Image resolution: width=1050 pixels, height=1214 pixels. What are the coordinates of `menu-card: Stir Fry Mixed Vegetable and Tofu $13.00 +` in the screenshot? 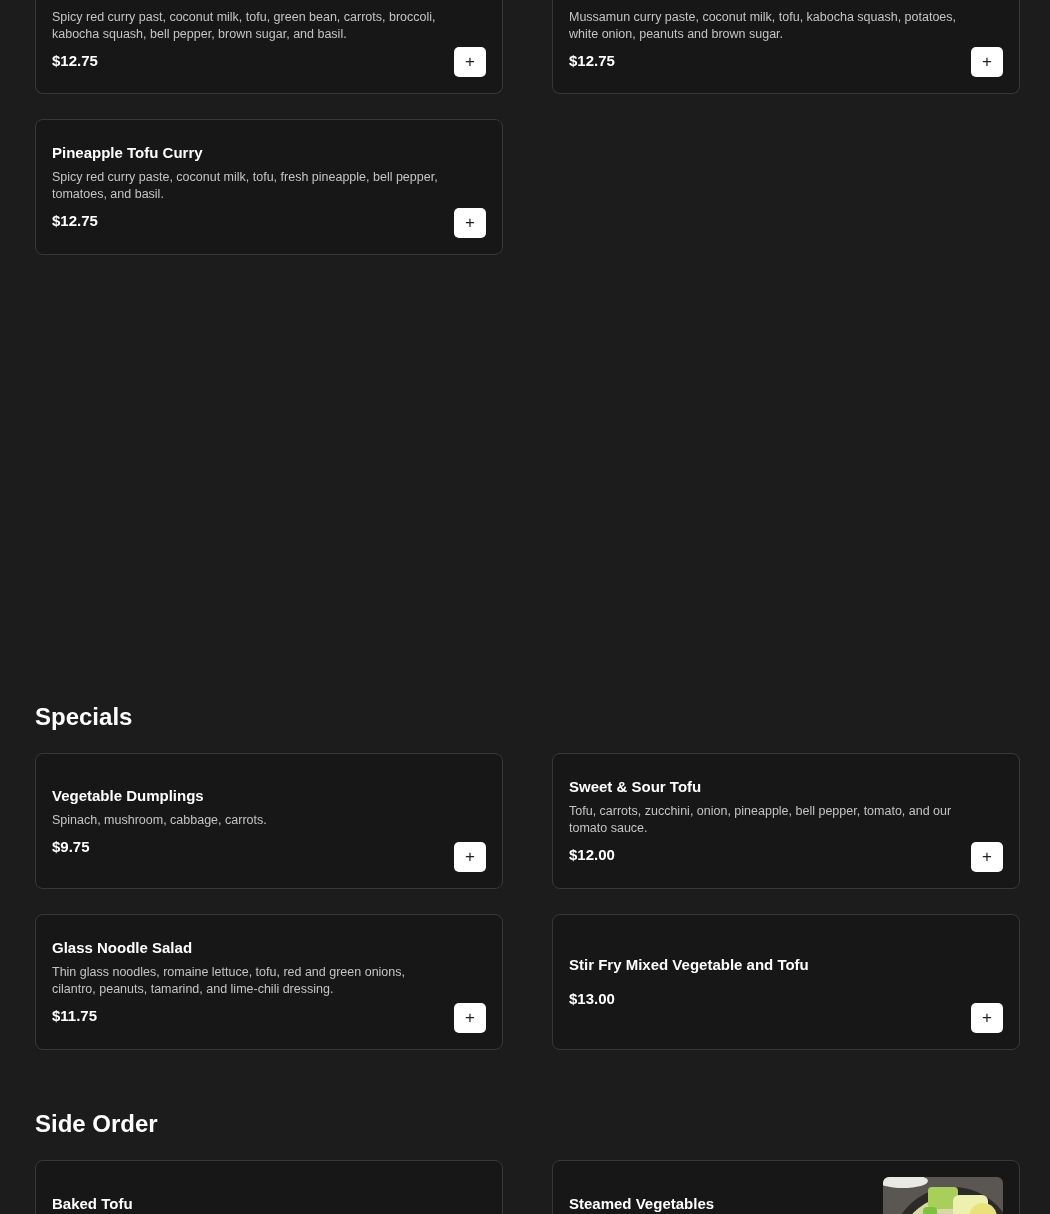 It's located at (786, 982).